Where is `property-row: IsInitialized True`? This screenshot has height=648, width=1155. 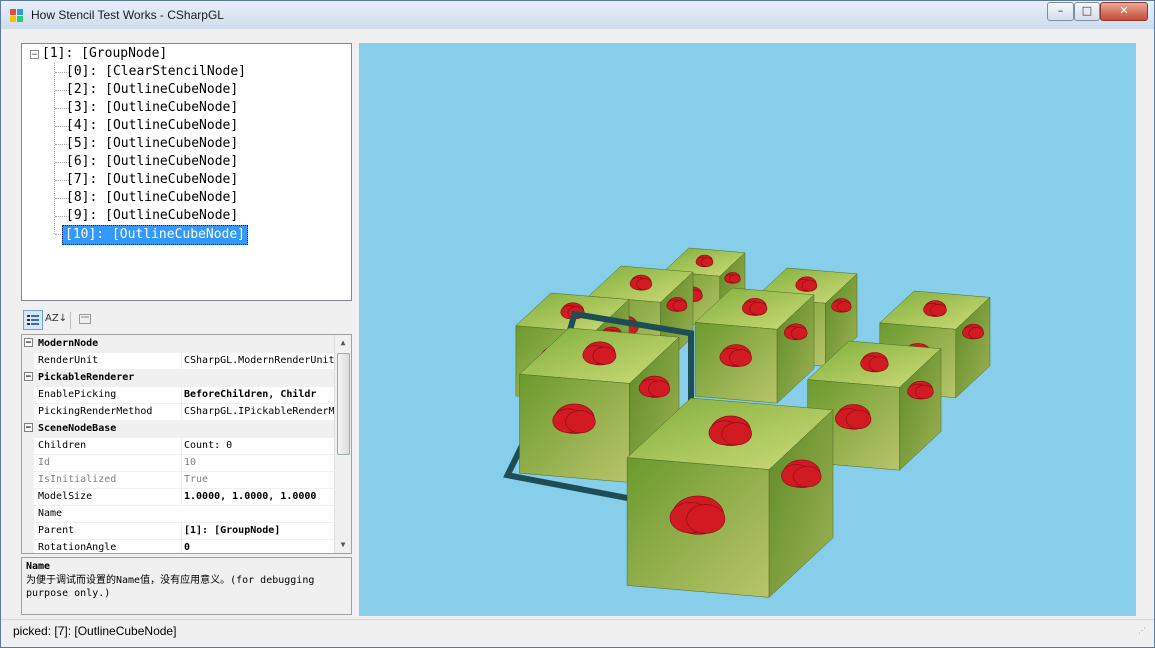
property-row: IsInitialized True is located at coordinates (179, 480).